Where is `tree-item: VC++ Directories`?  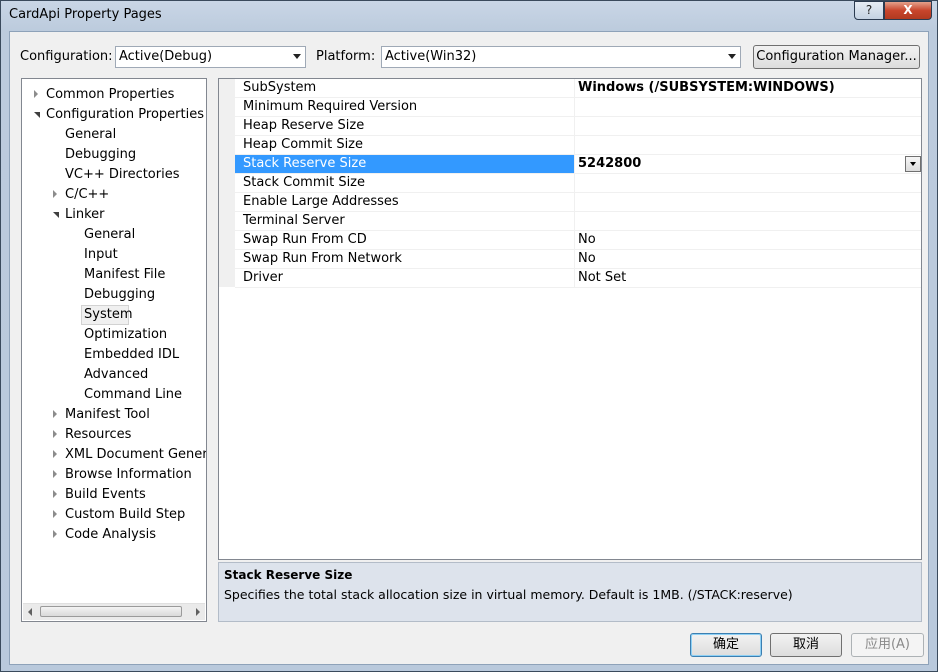 tree-item: VC++ Directories is located at coordinates (122, 174).